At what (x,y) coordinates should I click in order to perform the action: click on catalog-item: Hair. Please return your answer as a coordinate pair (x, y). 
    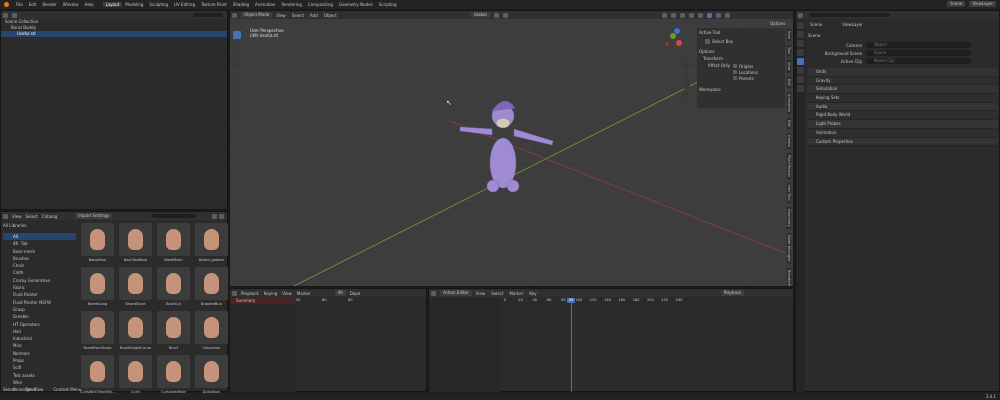
    Looking at the image, I should click on (39, 331).